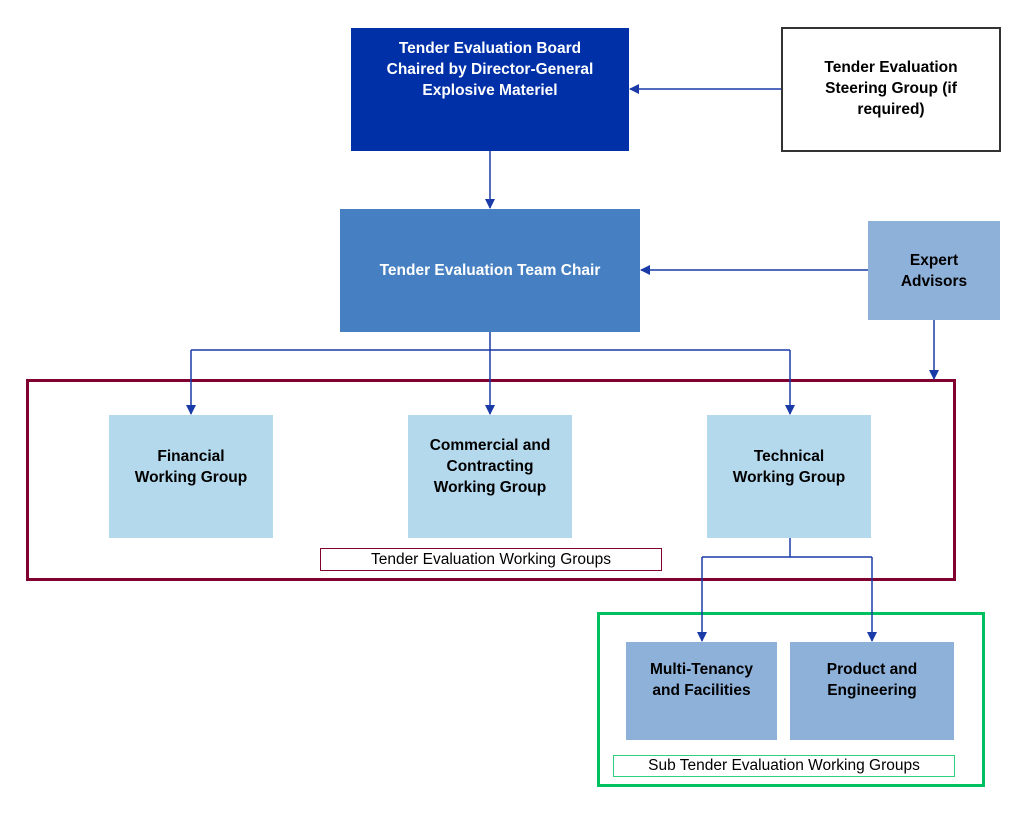  Describe the element at coordinates (701, 691) in the screenshot. I see `node-multi-tenancy: Multi-Tenancy and Facilities` at that location.